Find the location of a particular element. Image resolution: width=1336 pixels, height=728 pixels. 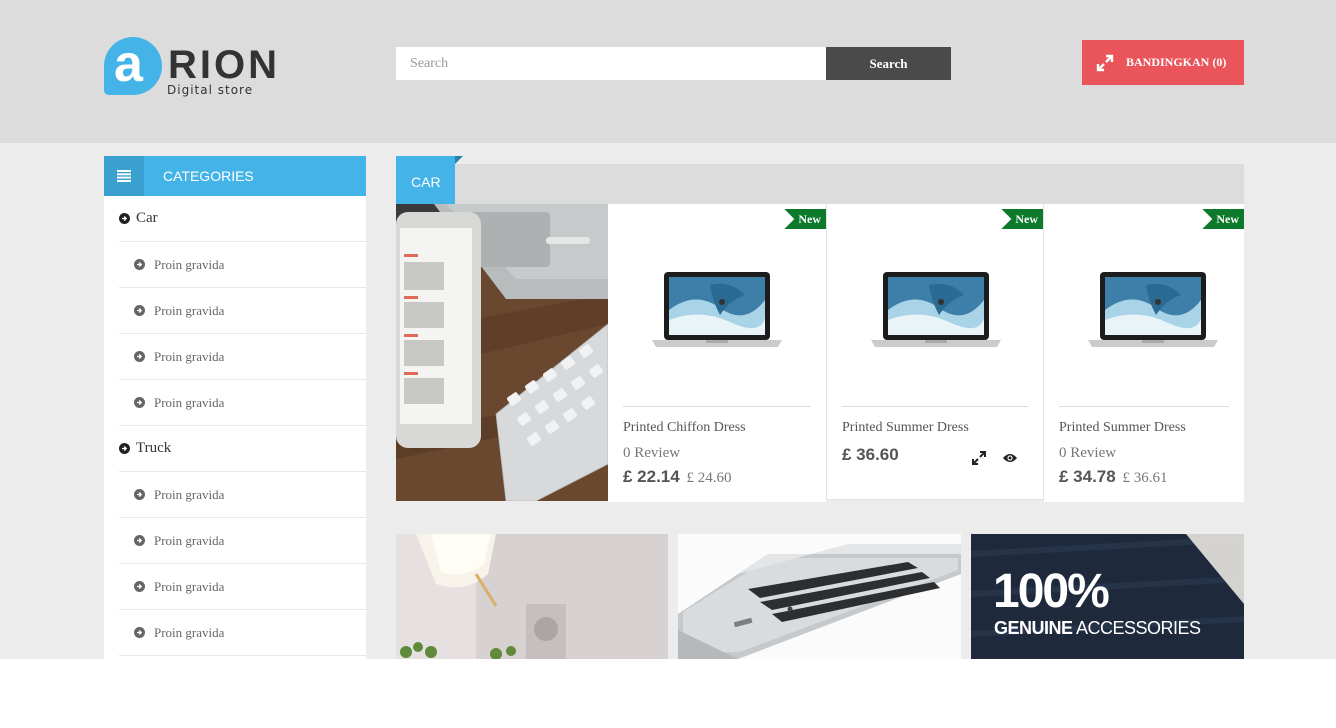

compare-icon is located at coordinates (979, 460).